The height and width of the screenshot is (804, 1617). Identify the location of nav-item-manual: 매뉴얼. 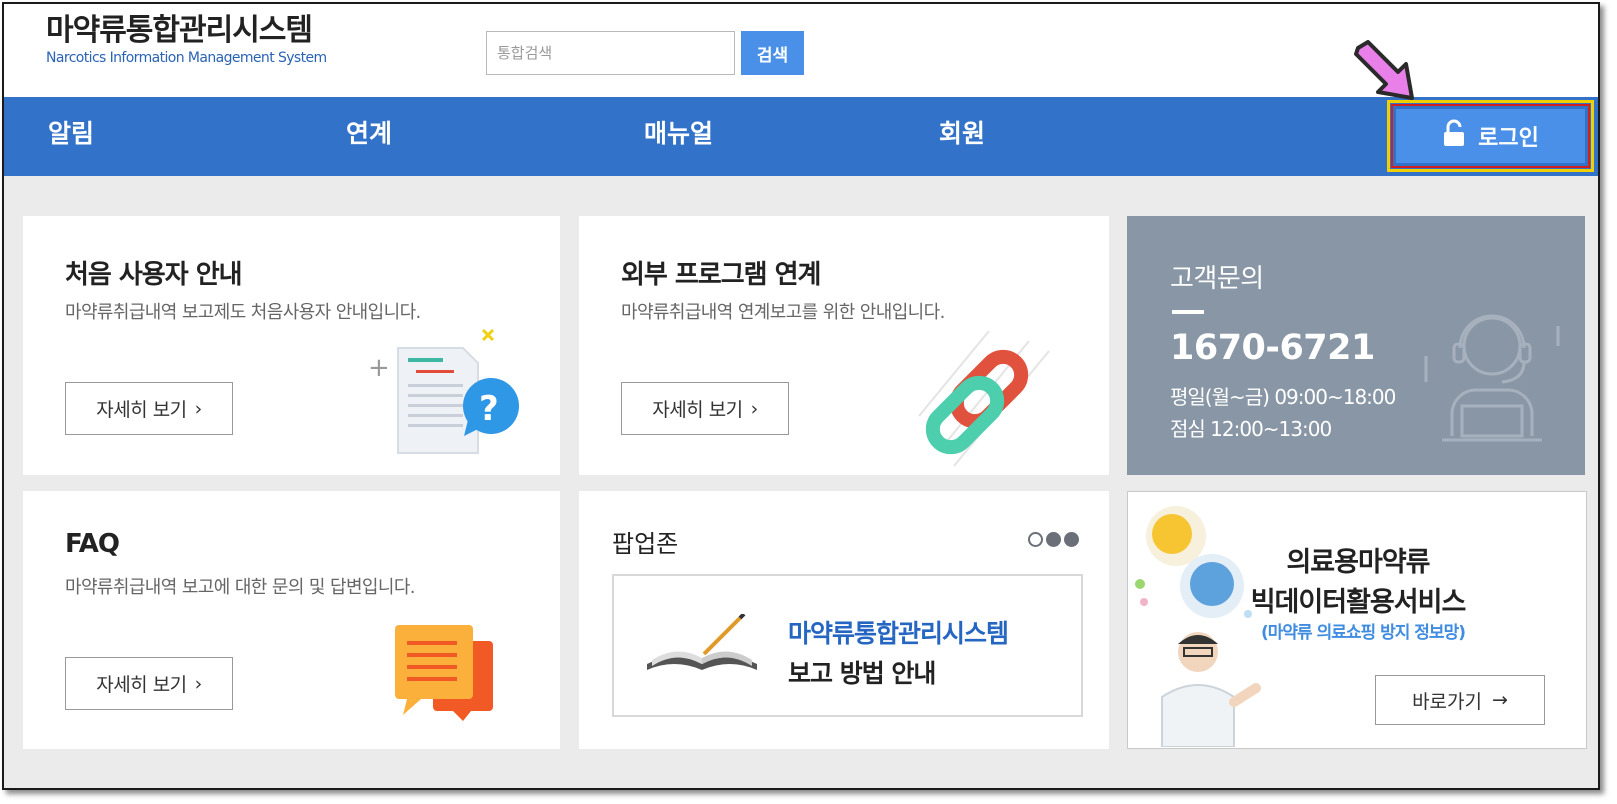
(678, 136).